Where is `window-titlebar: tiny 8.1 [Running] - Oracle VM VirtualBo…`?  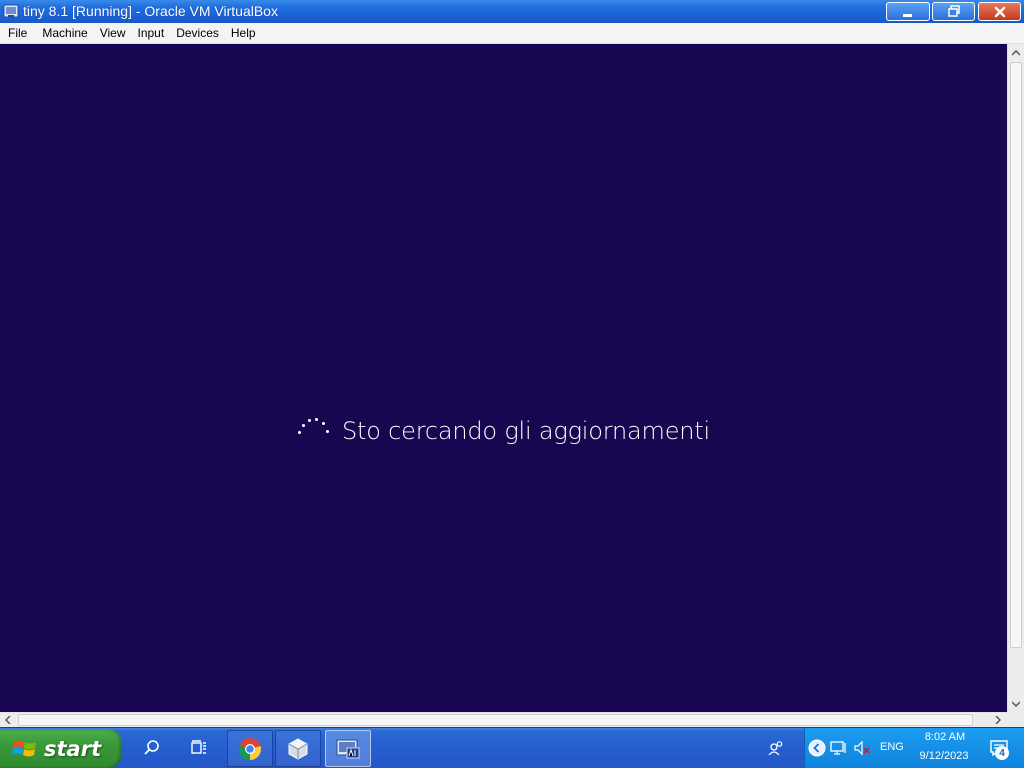
window-titlebar: tiny 8.1 [Running] - Oracle VM VirtualBo… is located at coordinates (512, 11).